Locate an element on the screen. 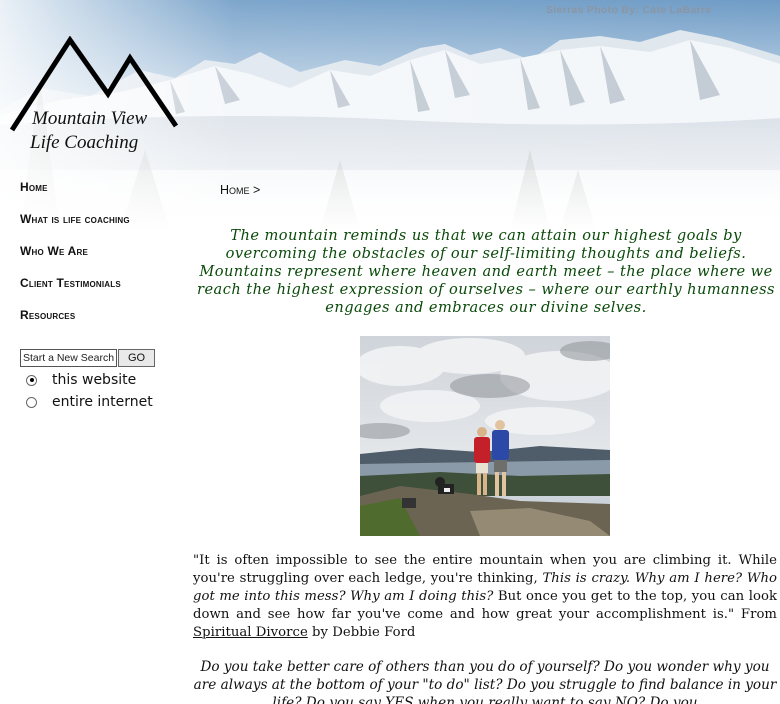 Image resolution: width=780 pixels, height=704 pixels. search-go-button: GO is located at coordinates (136, 358).